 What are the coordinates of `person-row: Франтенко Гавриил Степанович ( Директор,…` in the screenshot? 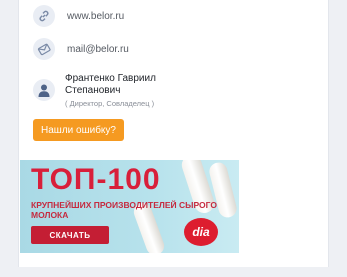 It's located at (114, 91).